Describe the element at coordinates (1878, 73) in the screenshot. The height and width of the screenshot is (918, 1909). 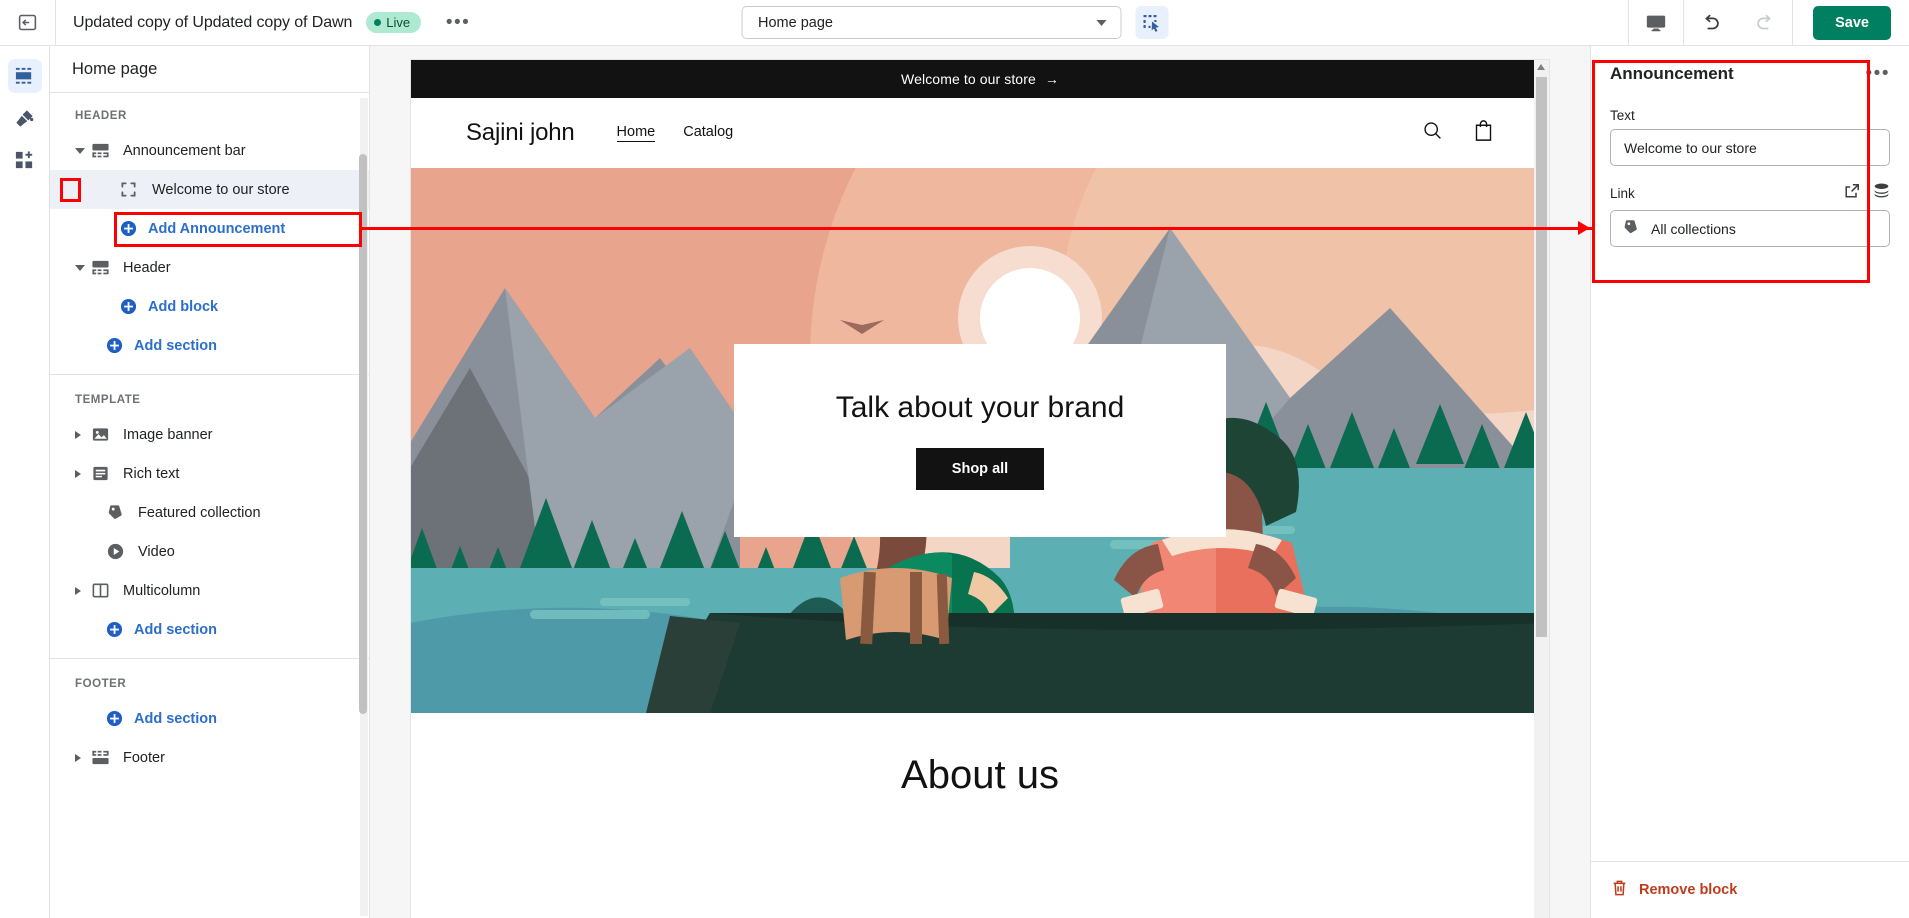
I see `panel-more-button: •••` at that location.